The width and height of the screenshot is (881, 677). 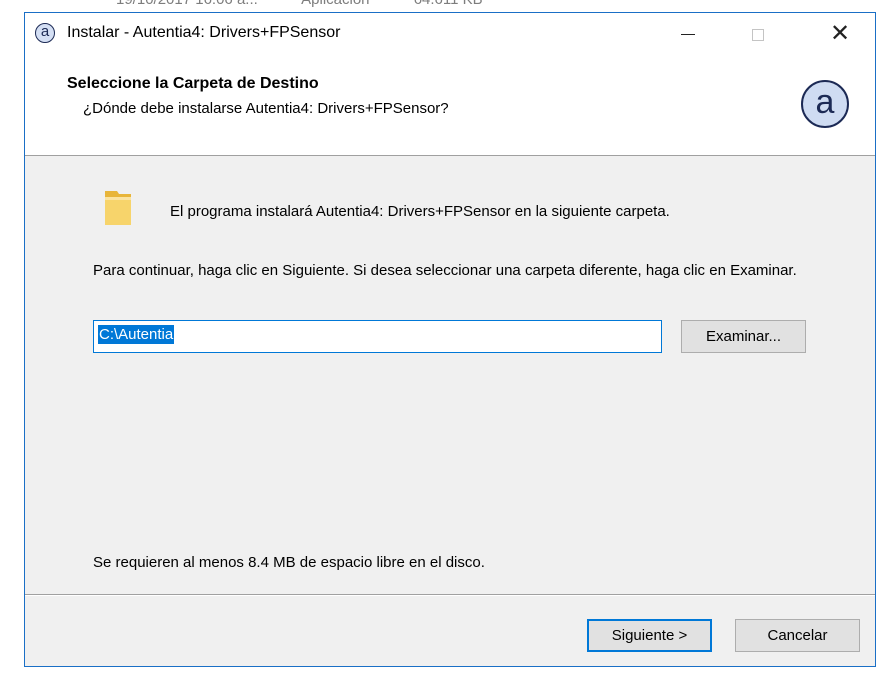 I want to click on minimize-button, so click(x=688, y=34).